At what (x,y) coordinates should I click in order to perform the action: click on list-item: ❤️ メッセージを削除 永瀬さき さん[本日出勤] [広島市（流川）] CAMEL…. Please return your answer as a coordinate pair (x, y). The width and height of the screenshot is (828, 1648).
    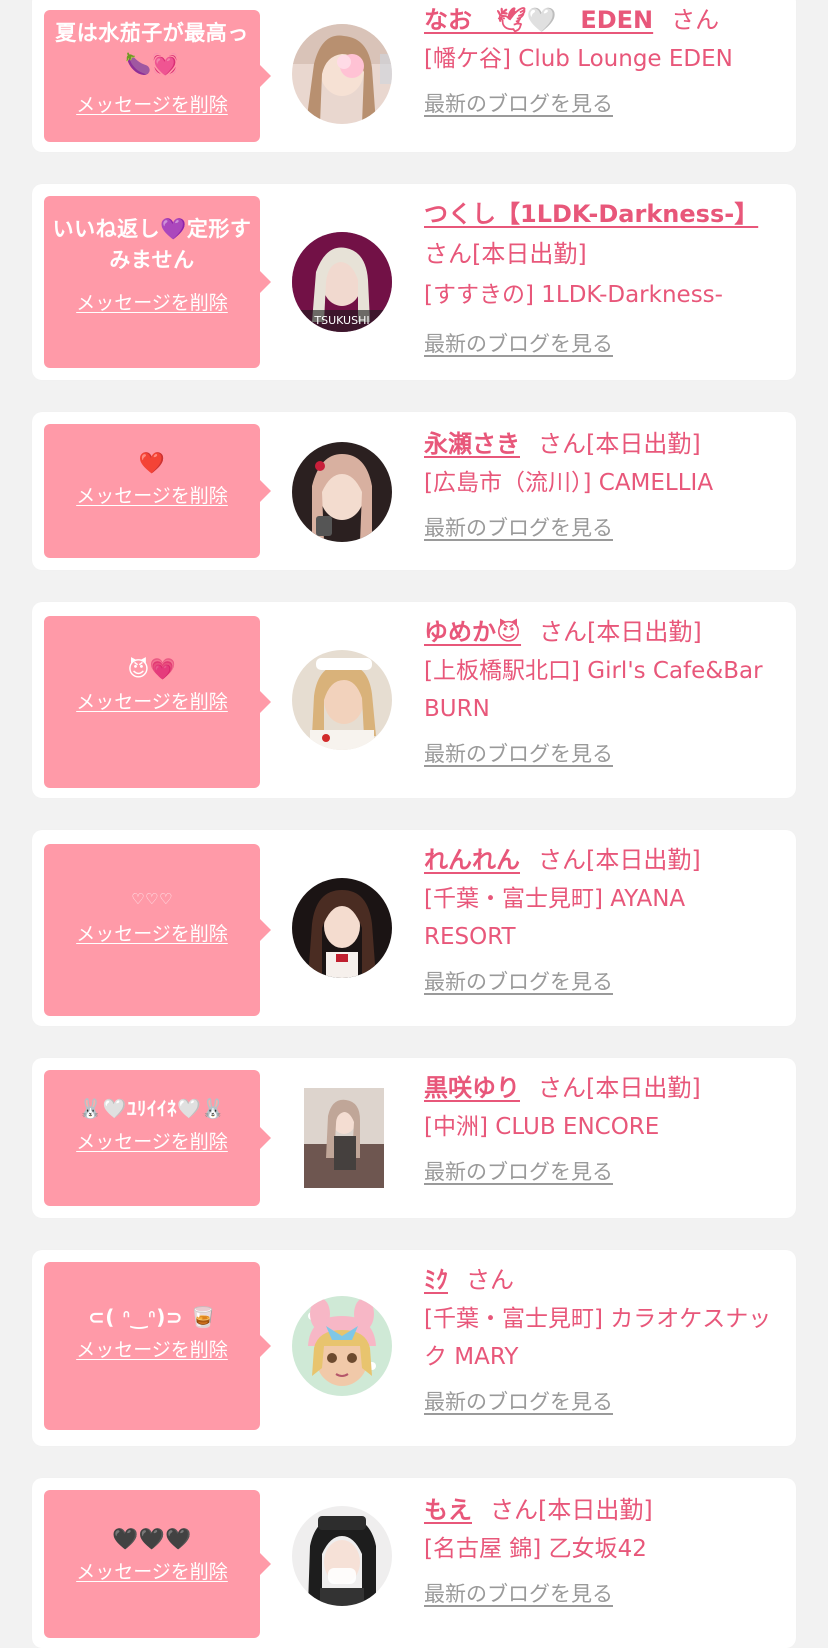
    Looking at the image, I should click on (414, 491).